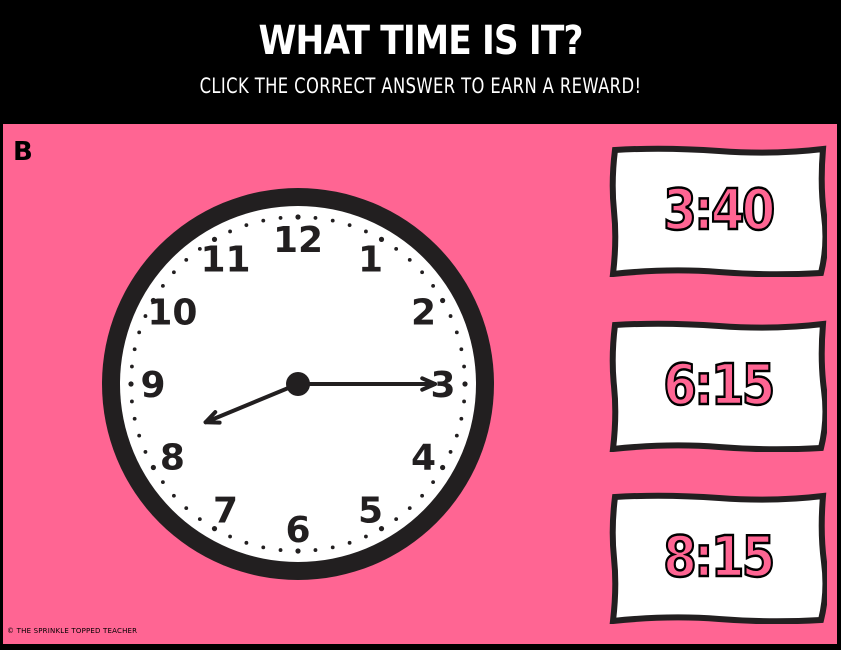 This screenshot has width=841, height=650. I want to click on clock-numeral: 10, so click(172, 313).